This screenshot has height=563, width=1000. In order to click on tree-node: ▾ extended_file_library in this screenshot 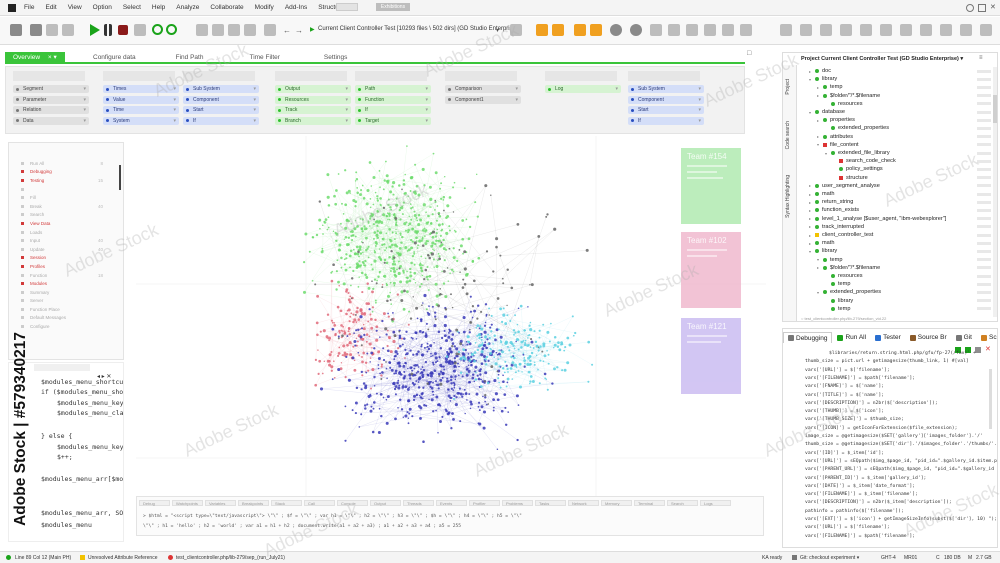, I will do `click(857, 153)`.